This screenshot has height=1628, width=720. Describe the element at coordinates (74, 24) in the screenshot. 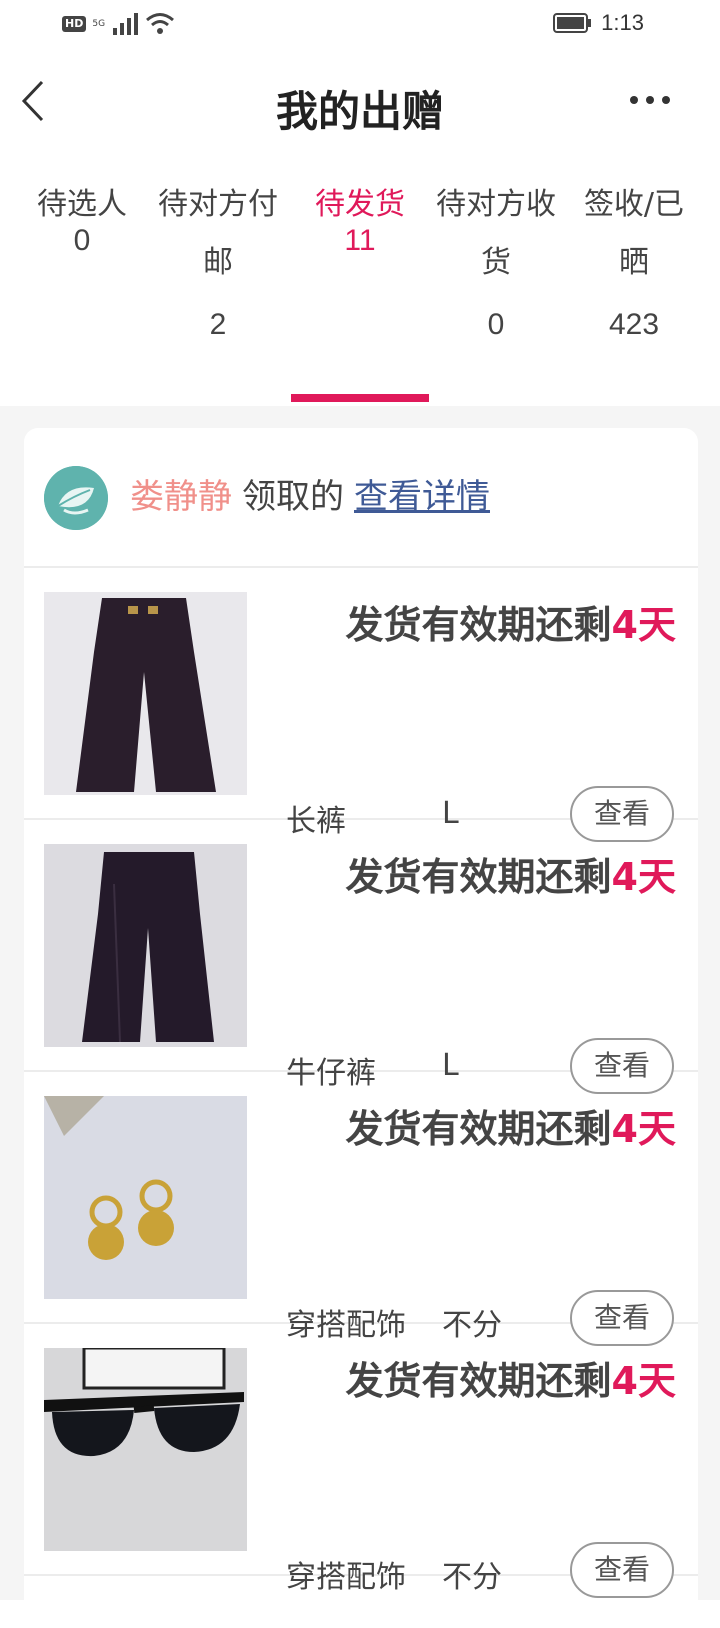

I see `hd-badge: HD` at that location.